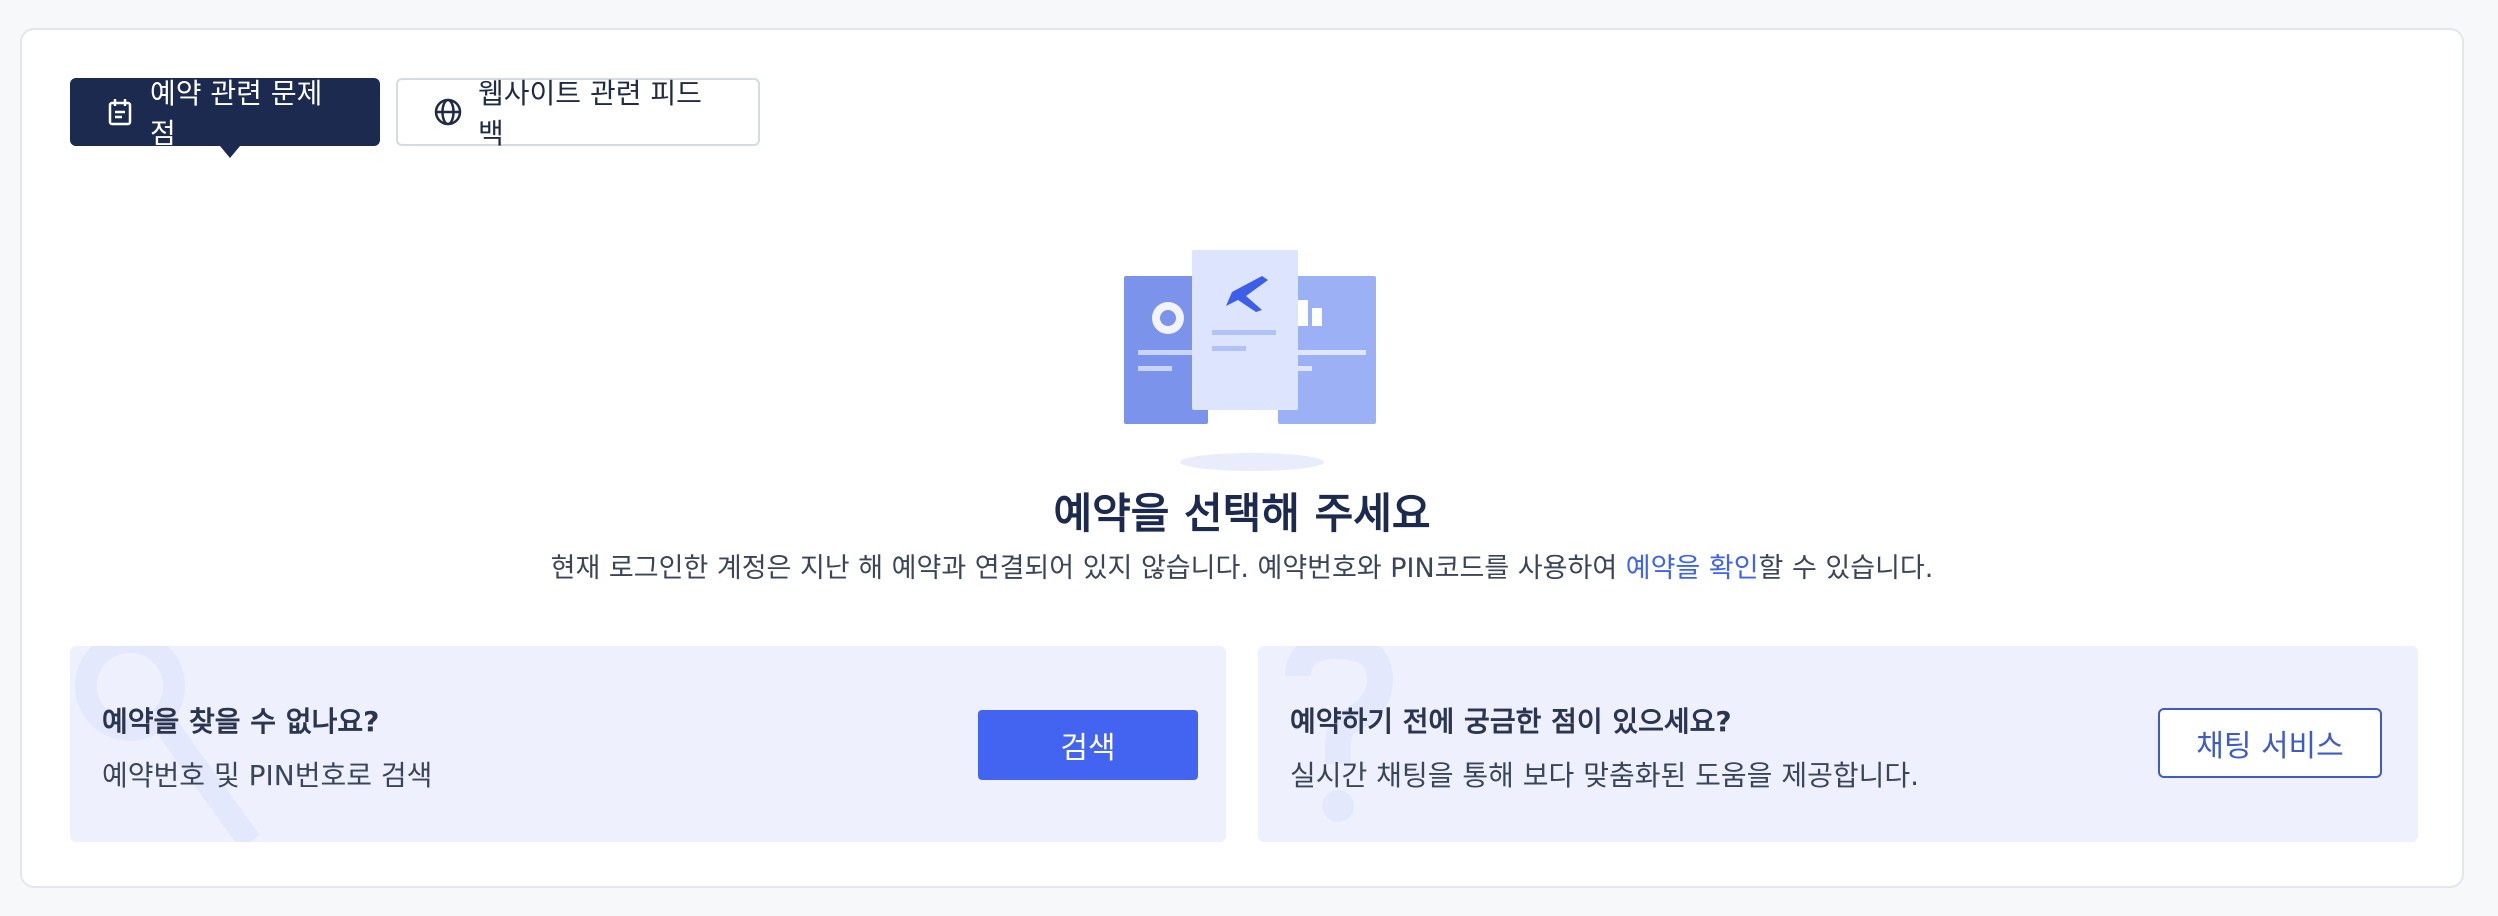 The width and height of the screenshot is (2498, 916). Describe the element at coordinates (1511, 721) in the screenshot. I see `chat-panel-heading: 예약하기 전에 궁금한 점이 있으세요?` at that location.